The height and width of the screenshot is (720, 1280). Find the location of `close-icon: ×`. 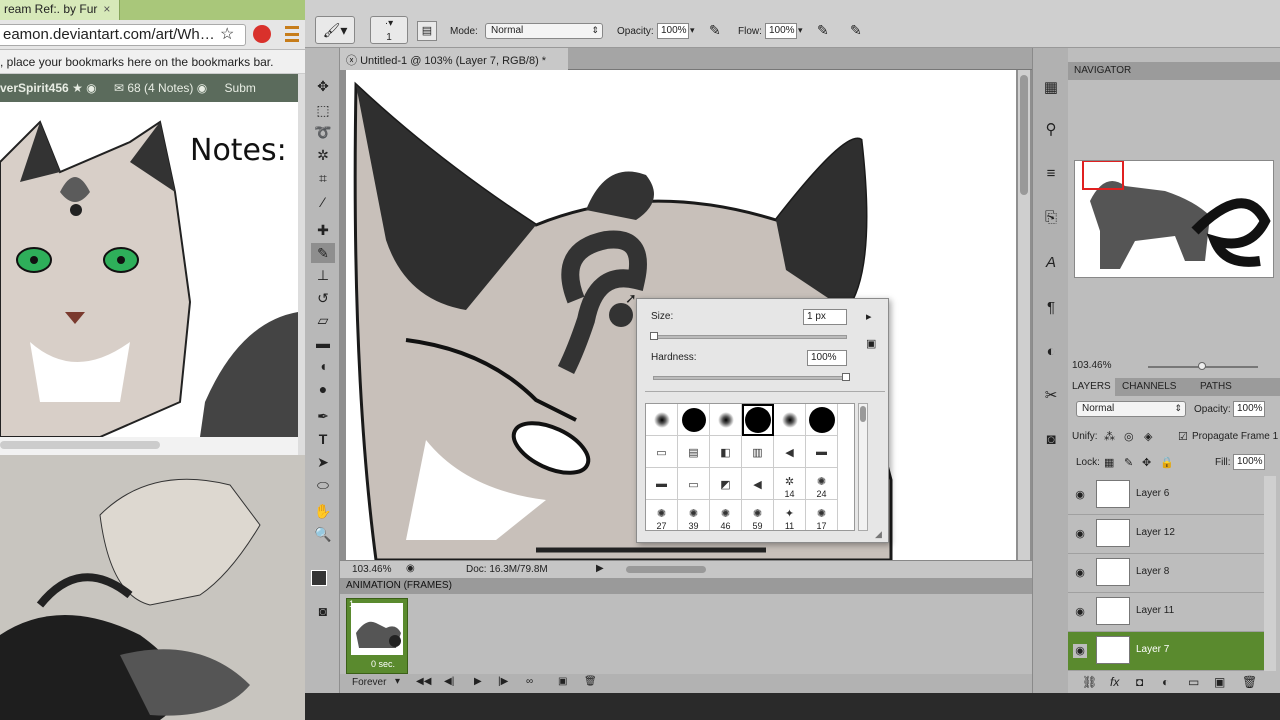

close-icon: × is located at coordinates (106, 9).